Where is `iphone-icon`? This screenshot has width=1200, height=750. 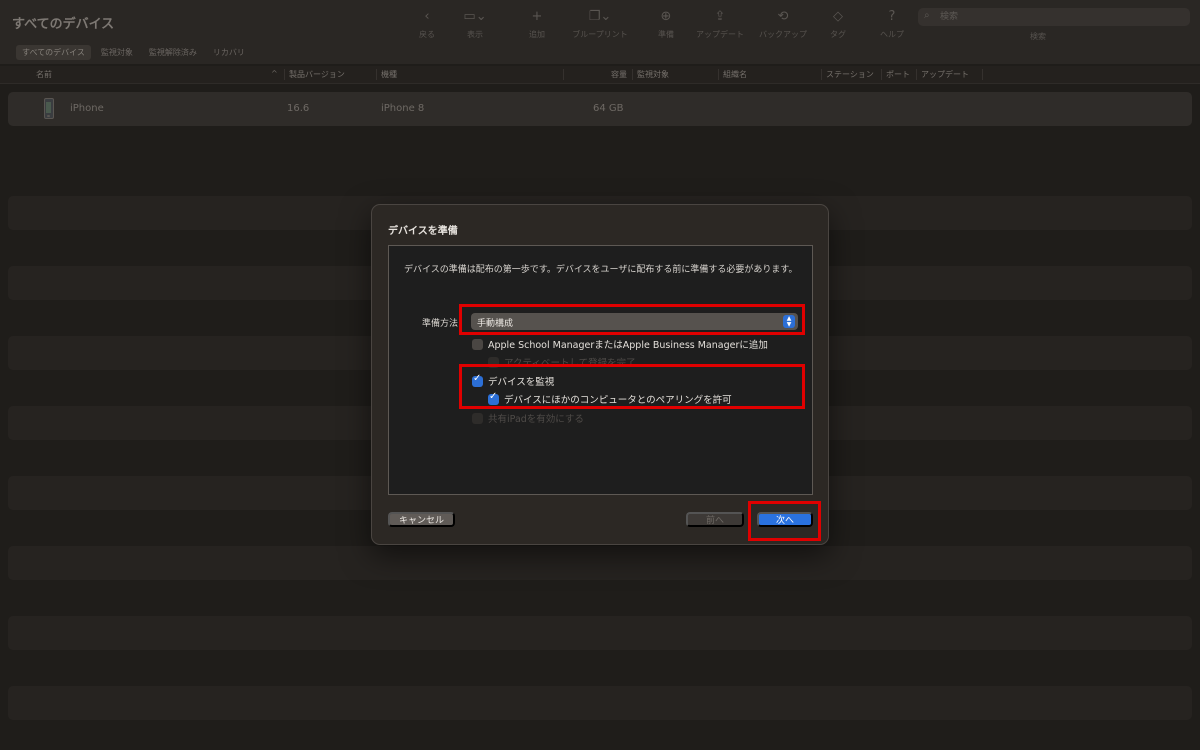 iphone-icon is located at coordinates (49, 108).